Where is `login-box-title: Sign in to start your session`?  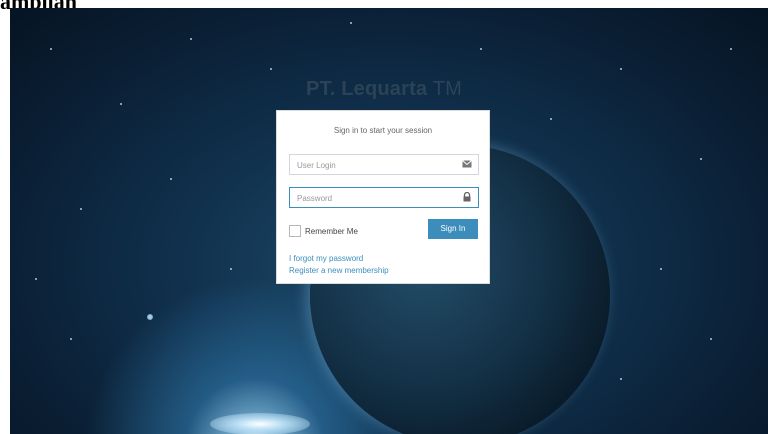
login-box-title: Sign in to start your session is located at coordinates (383, 130).